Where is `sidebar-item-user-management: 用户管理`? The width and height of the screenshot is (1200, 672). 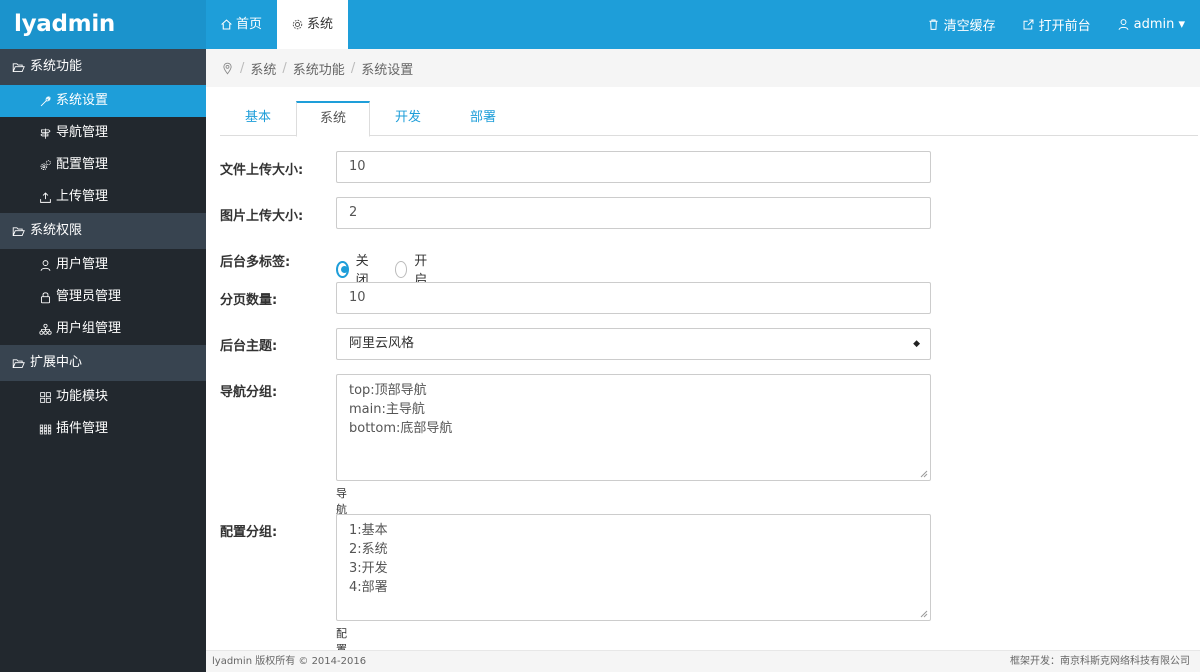 sidebar-item-user-management: 用户管理 is located at coordinates (103, 265).